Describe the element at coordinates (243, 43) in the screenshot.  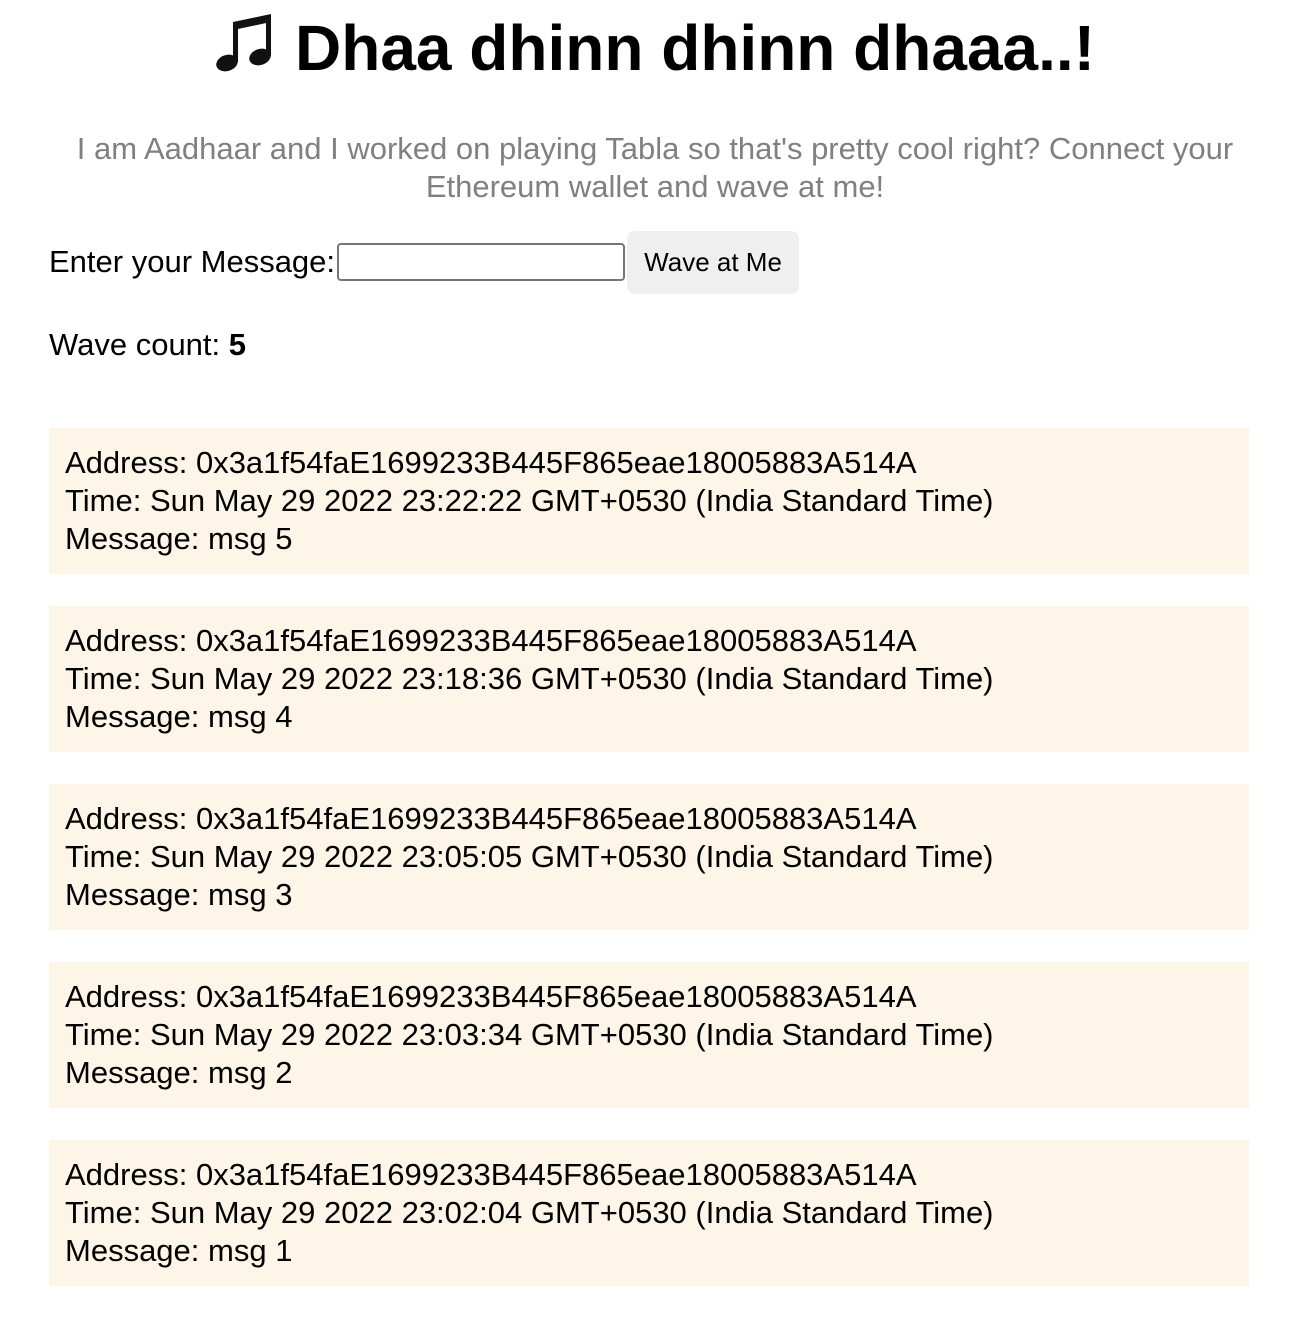
I see `musical-notes-icon` at that location.